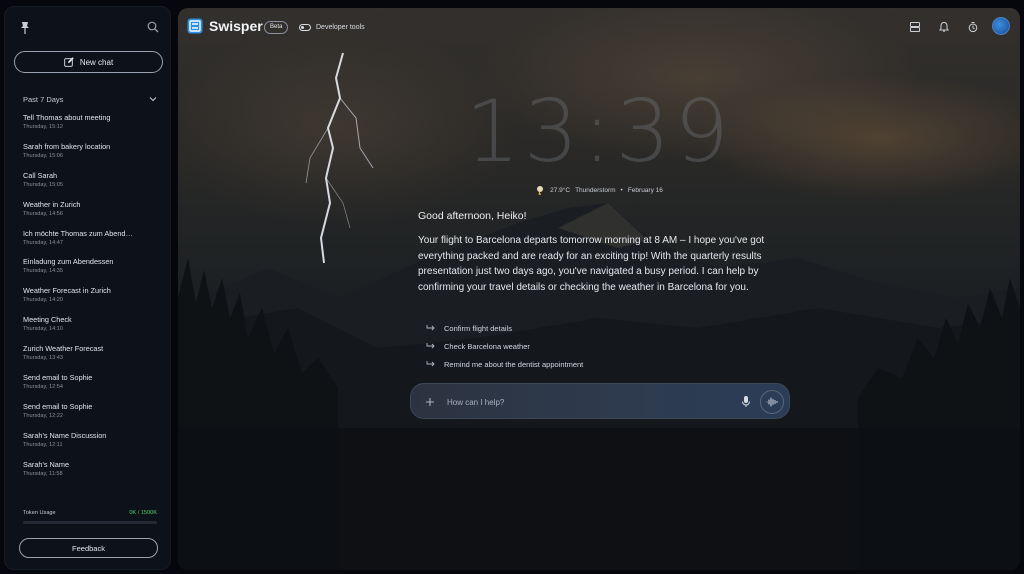 This screenshot has width=1024, height=574. I want to click on chat-time: Thursday, 15:12, so click(43, 127).